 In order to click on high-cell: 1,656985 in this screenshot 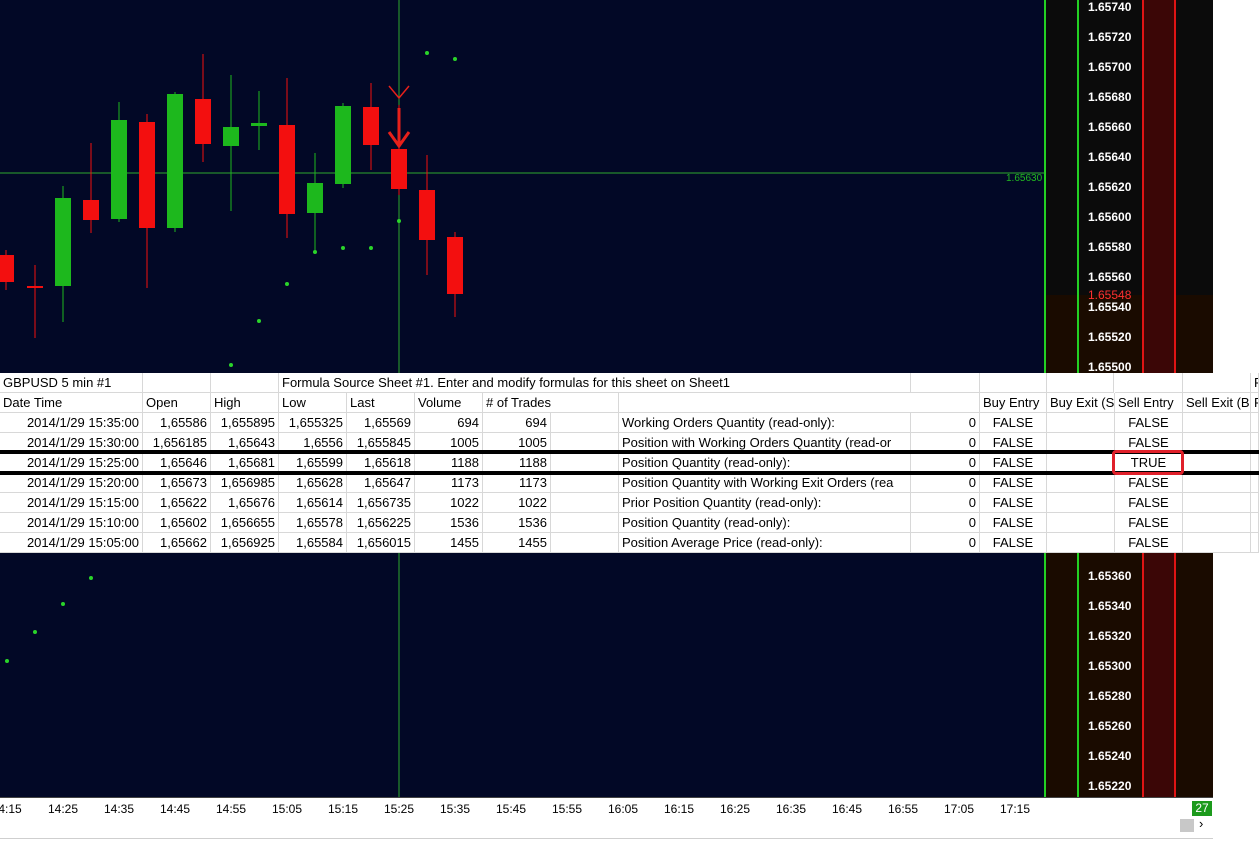, I will do `click(245, 483)`.